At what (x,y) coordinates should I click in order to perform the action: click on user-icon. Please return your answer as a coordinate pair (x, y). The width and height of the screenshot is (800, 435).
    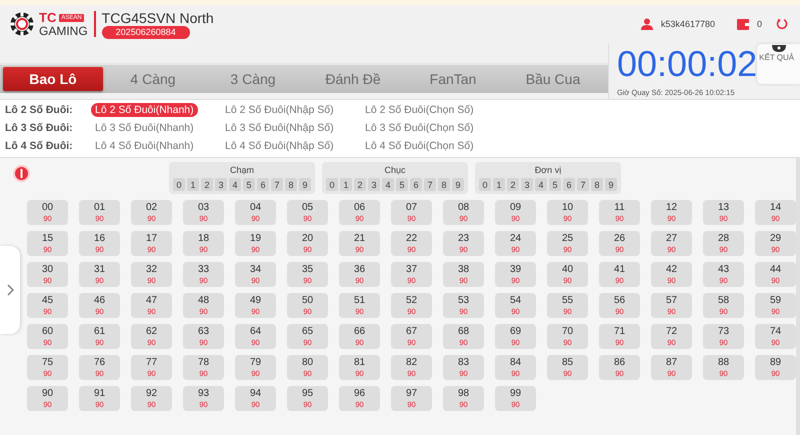
    Looking at the image, I should click on (646, 24).